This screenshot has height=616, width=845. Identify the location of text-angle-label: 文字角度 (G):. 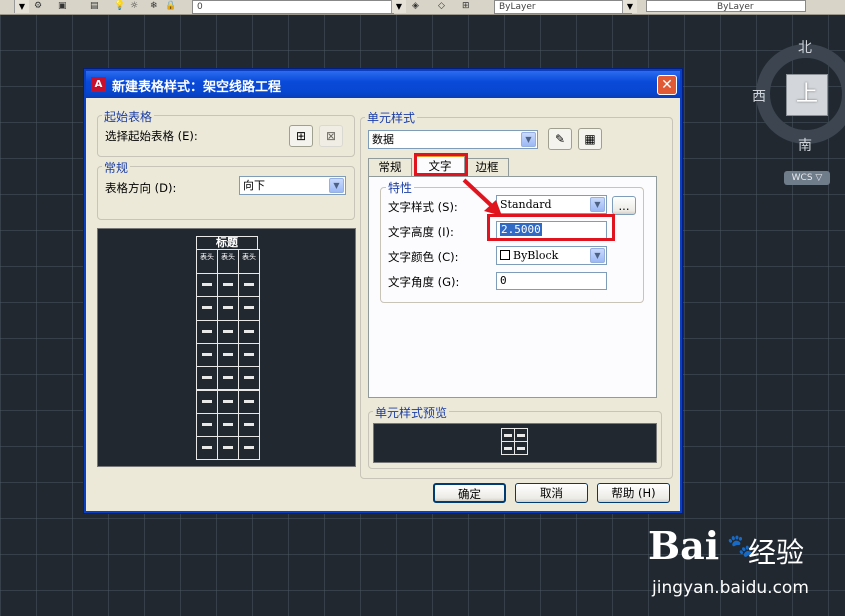
(424, 282).